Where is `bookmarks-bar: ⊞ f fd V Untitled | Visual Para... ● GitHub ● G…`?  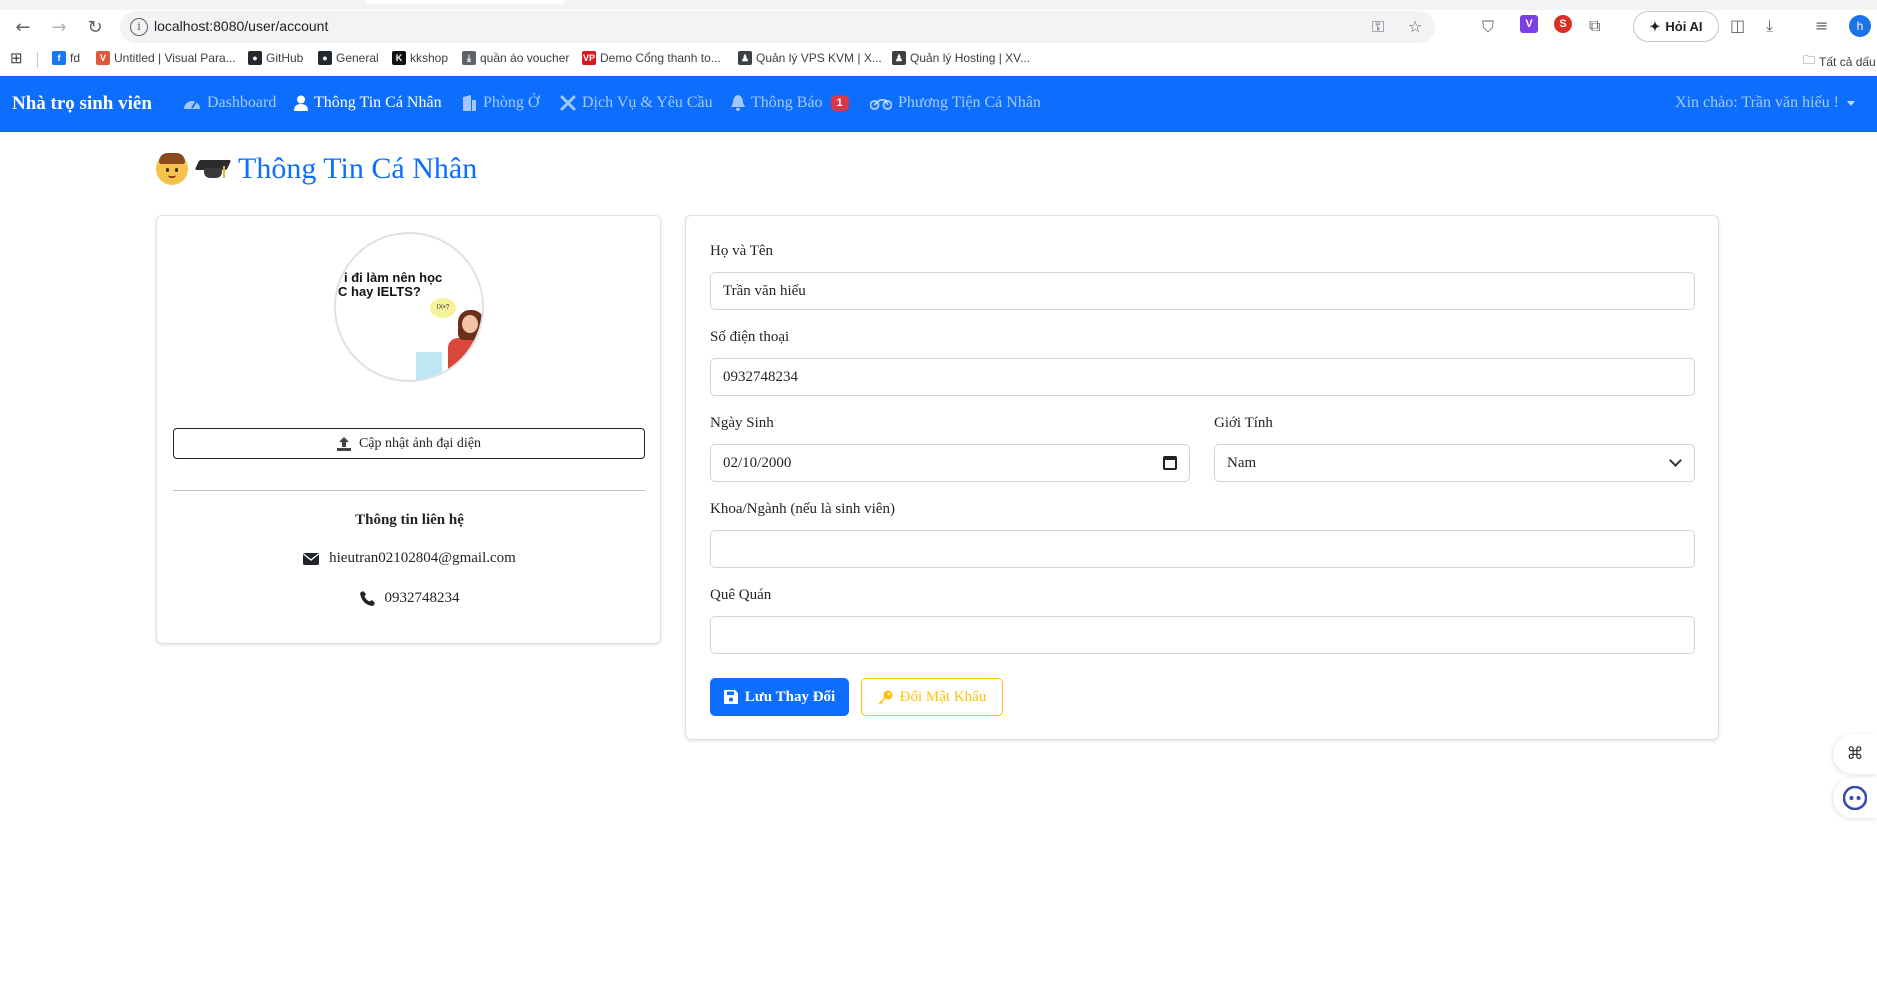
bookmarks-bar: ⊞ f fd V Untitled | Visual Para... ● GitHub ● G… is located at coordinates (938, 59).